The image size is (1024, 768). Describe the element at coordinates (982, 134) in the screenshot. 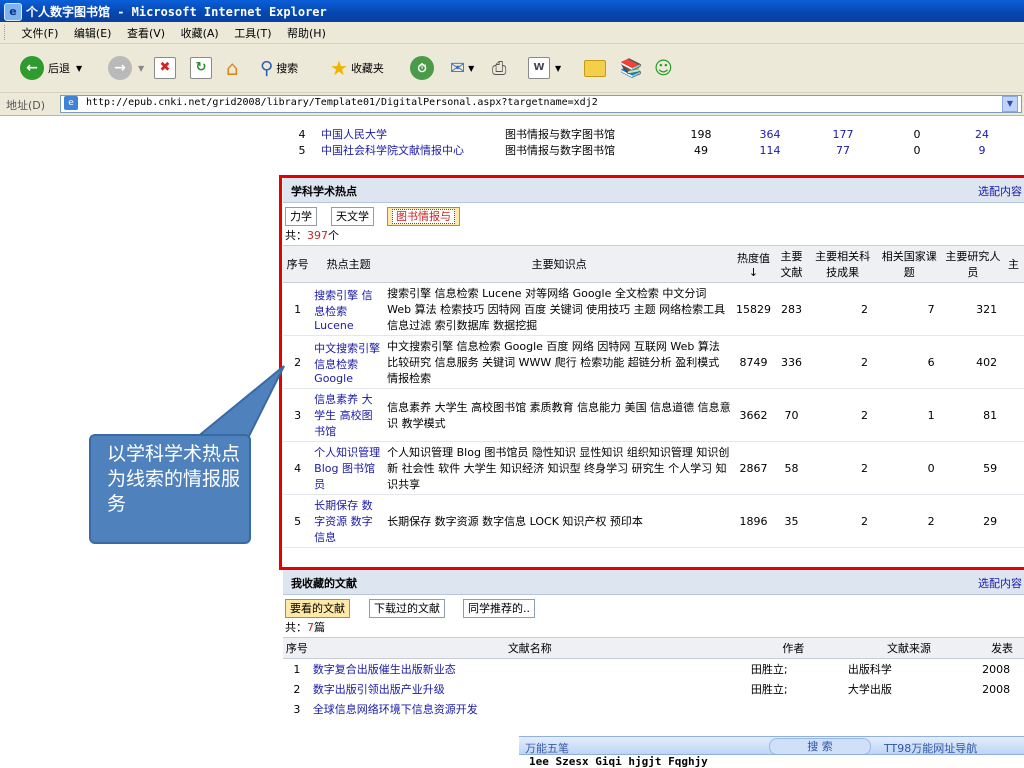

I see `value-link: 24` at that location.